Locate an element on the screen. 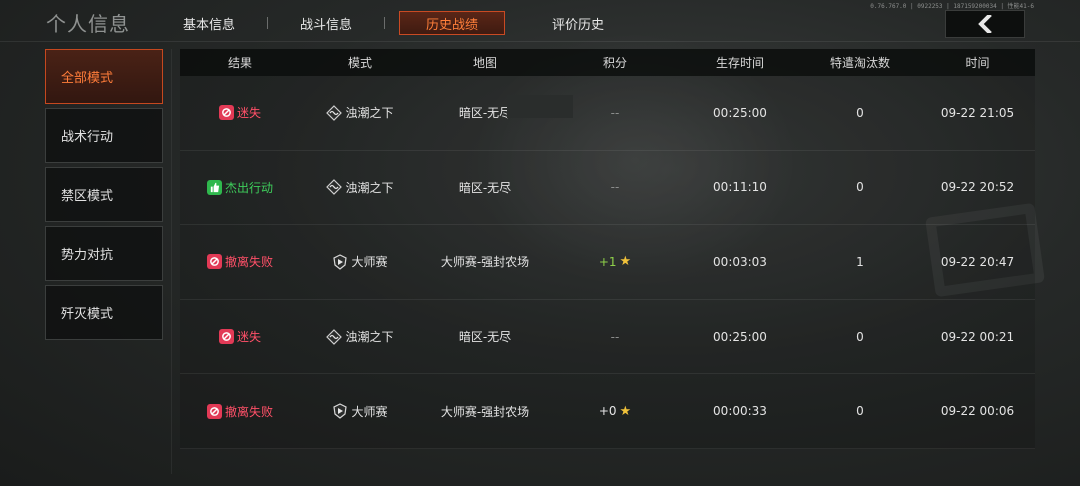 This screenshot has height=486, width=1080. result-cell: 杰出行动 is located at coordinates (240, 187).